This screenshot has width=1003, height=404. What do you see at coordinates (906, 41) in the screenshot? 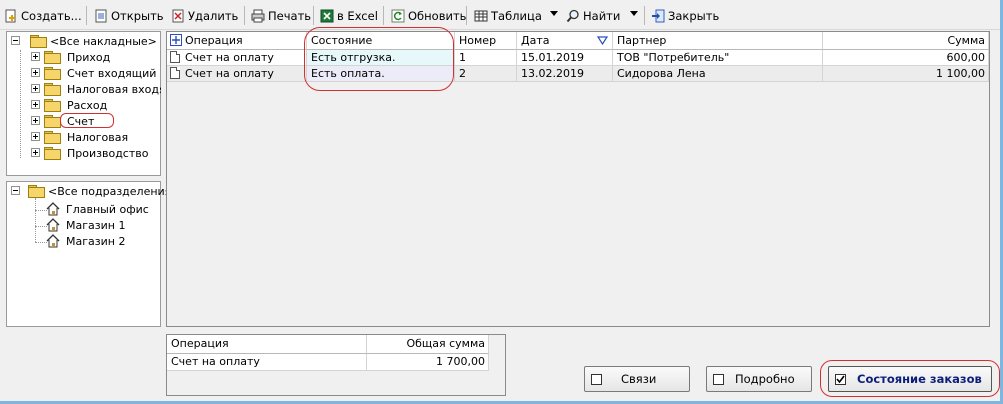
I see `column-header-sum: Сумма` at bounding box center [906, 41].